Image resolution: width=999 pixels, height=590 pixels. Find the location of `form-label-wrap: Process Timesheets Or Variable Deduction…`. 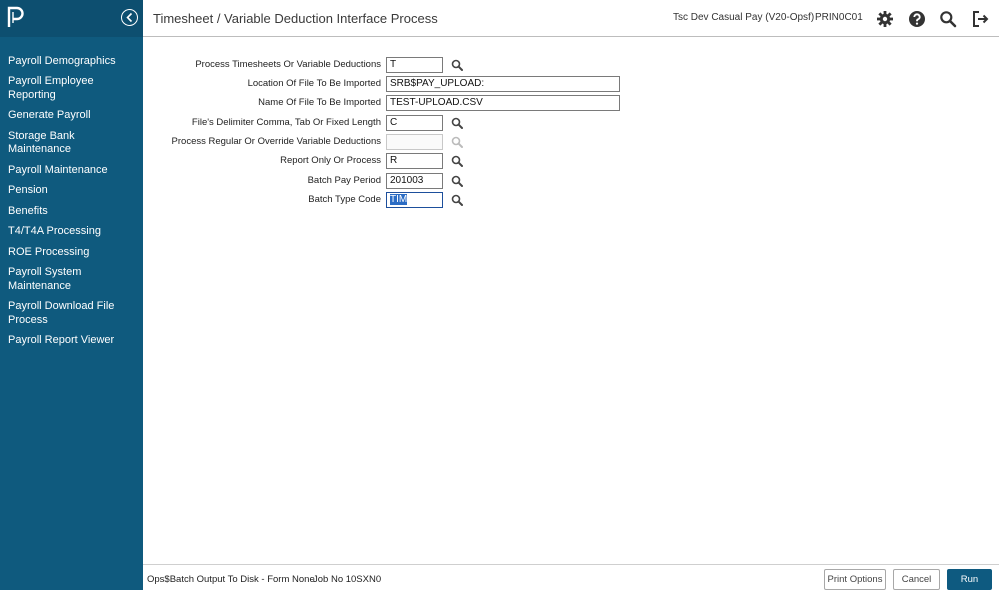

form-label-wrap: Process Timesheets Or Variable Deduction… is located at coordinates (262, 65).